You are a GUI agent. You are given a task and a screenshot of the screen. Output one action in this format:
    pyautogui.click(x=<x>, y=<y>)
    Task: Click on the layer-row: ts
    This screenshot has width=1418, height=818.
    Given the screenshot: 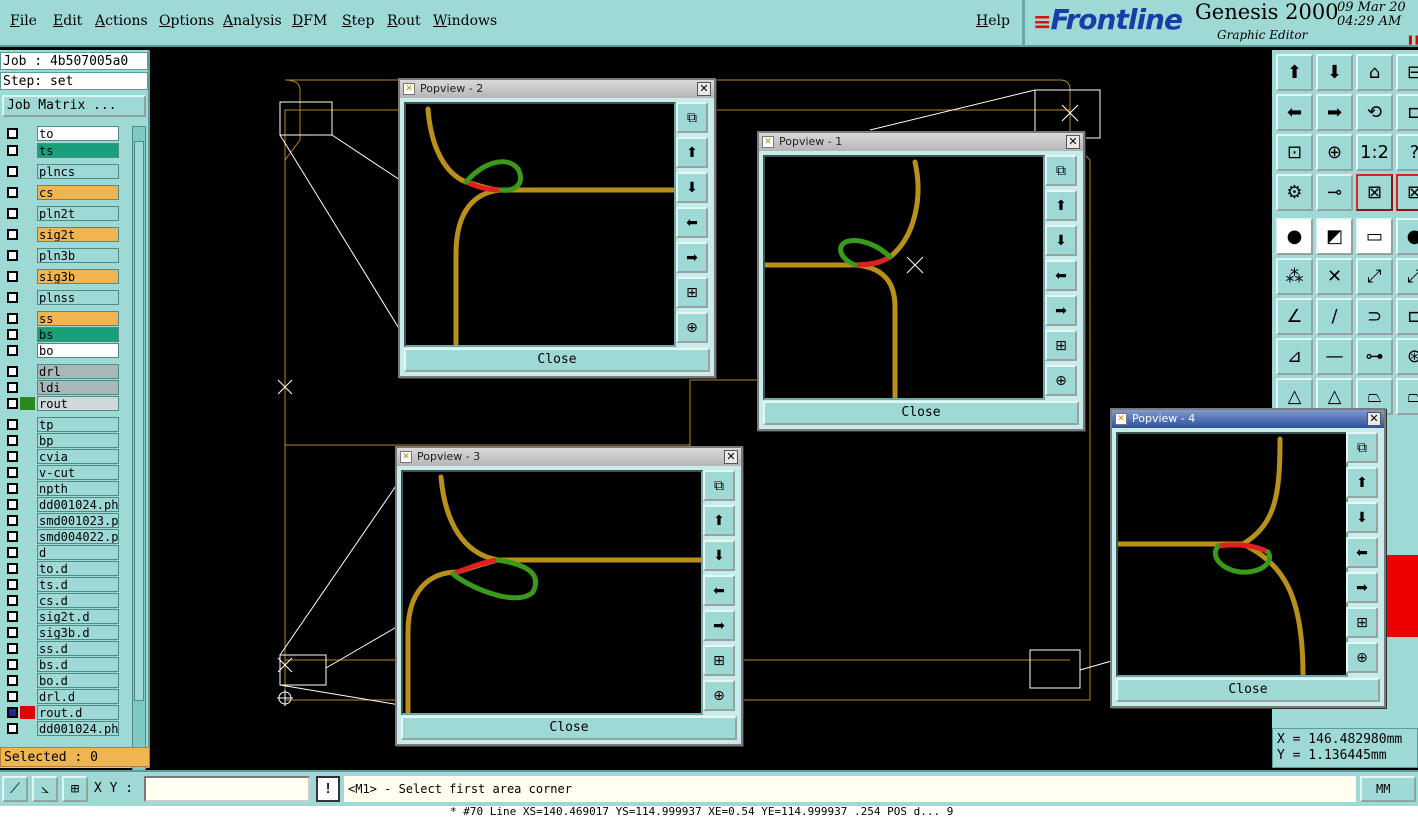 What is the action you would take?
    pyautogui.click(x=62, y=150)
    